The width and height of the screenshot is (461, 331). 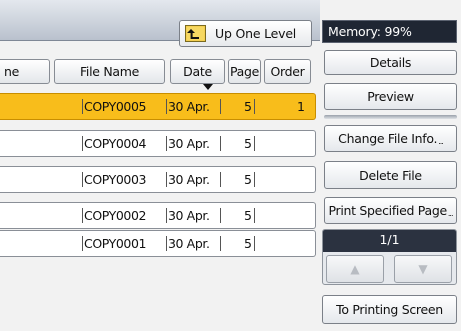 What do you see at coordinates (208, 87) in the screenshot?
I see `sort-descending-icon` at bounding box center [208, 87].